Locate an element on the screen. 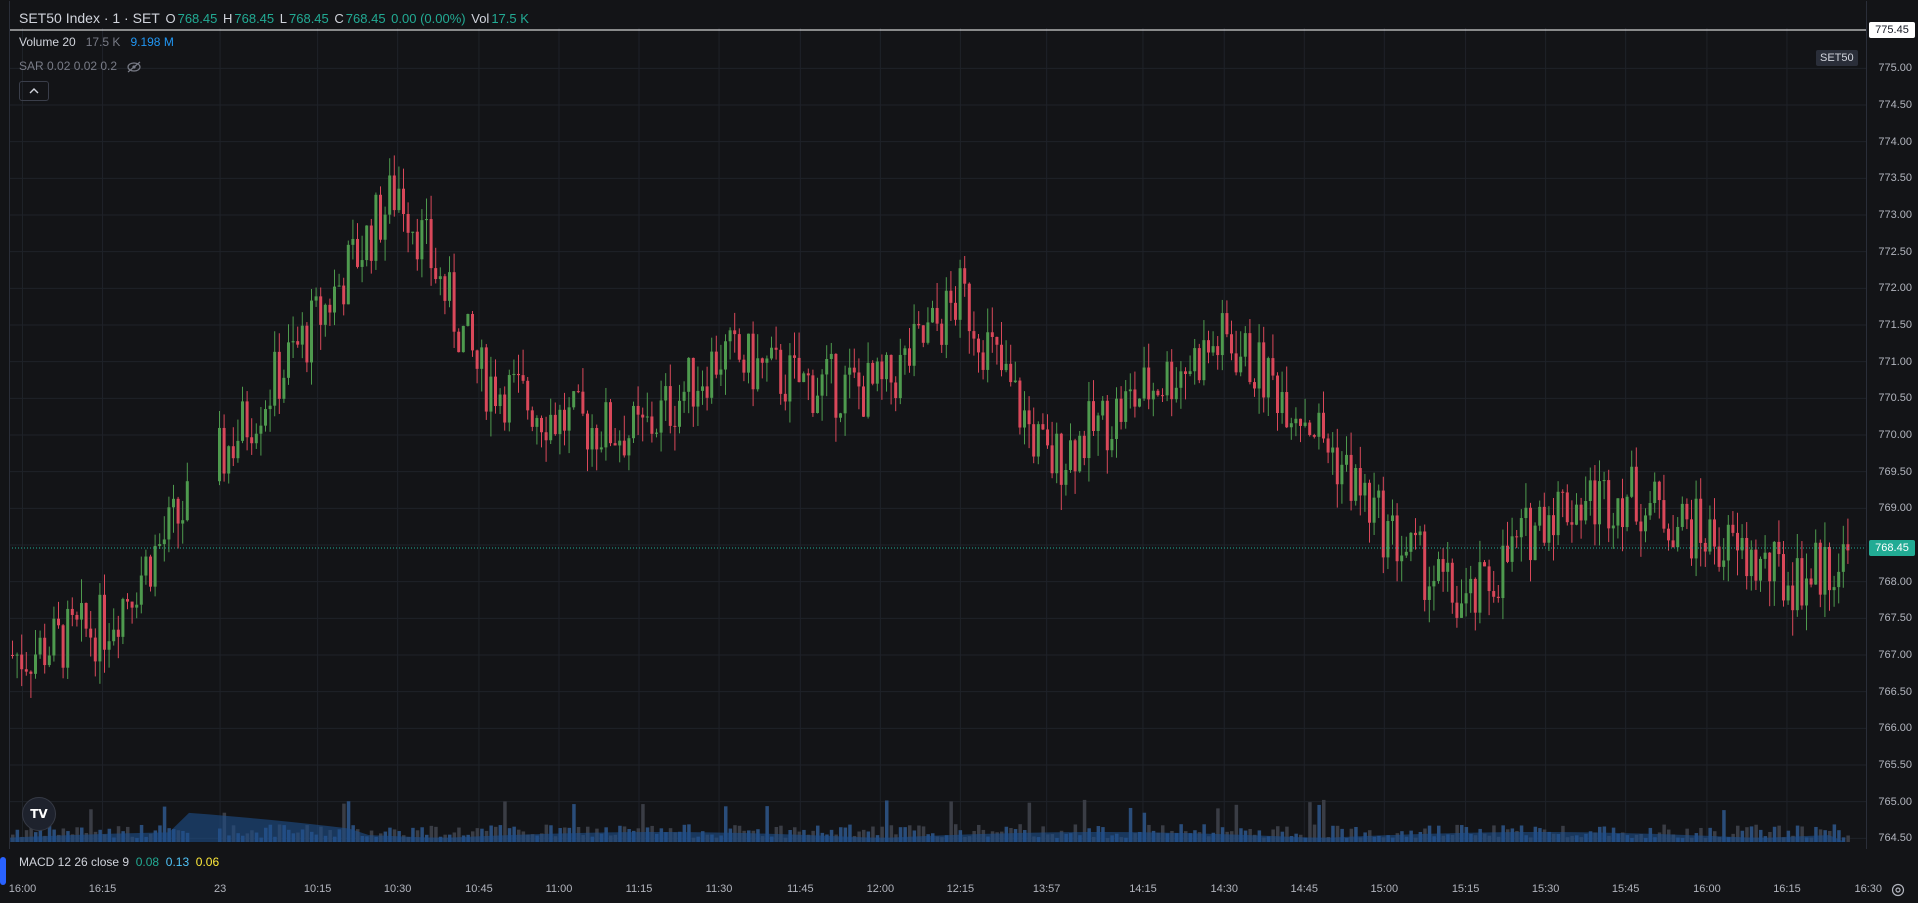 This screenshot has height=903, width=1918. symbol-title: SET50 Index · 1 · SET is located at coordinates (89, 18).